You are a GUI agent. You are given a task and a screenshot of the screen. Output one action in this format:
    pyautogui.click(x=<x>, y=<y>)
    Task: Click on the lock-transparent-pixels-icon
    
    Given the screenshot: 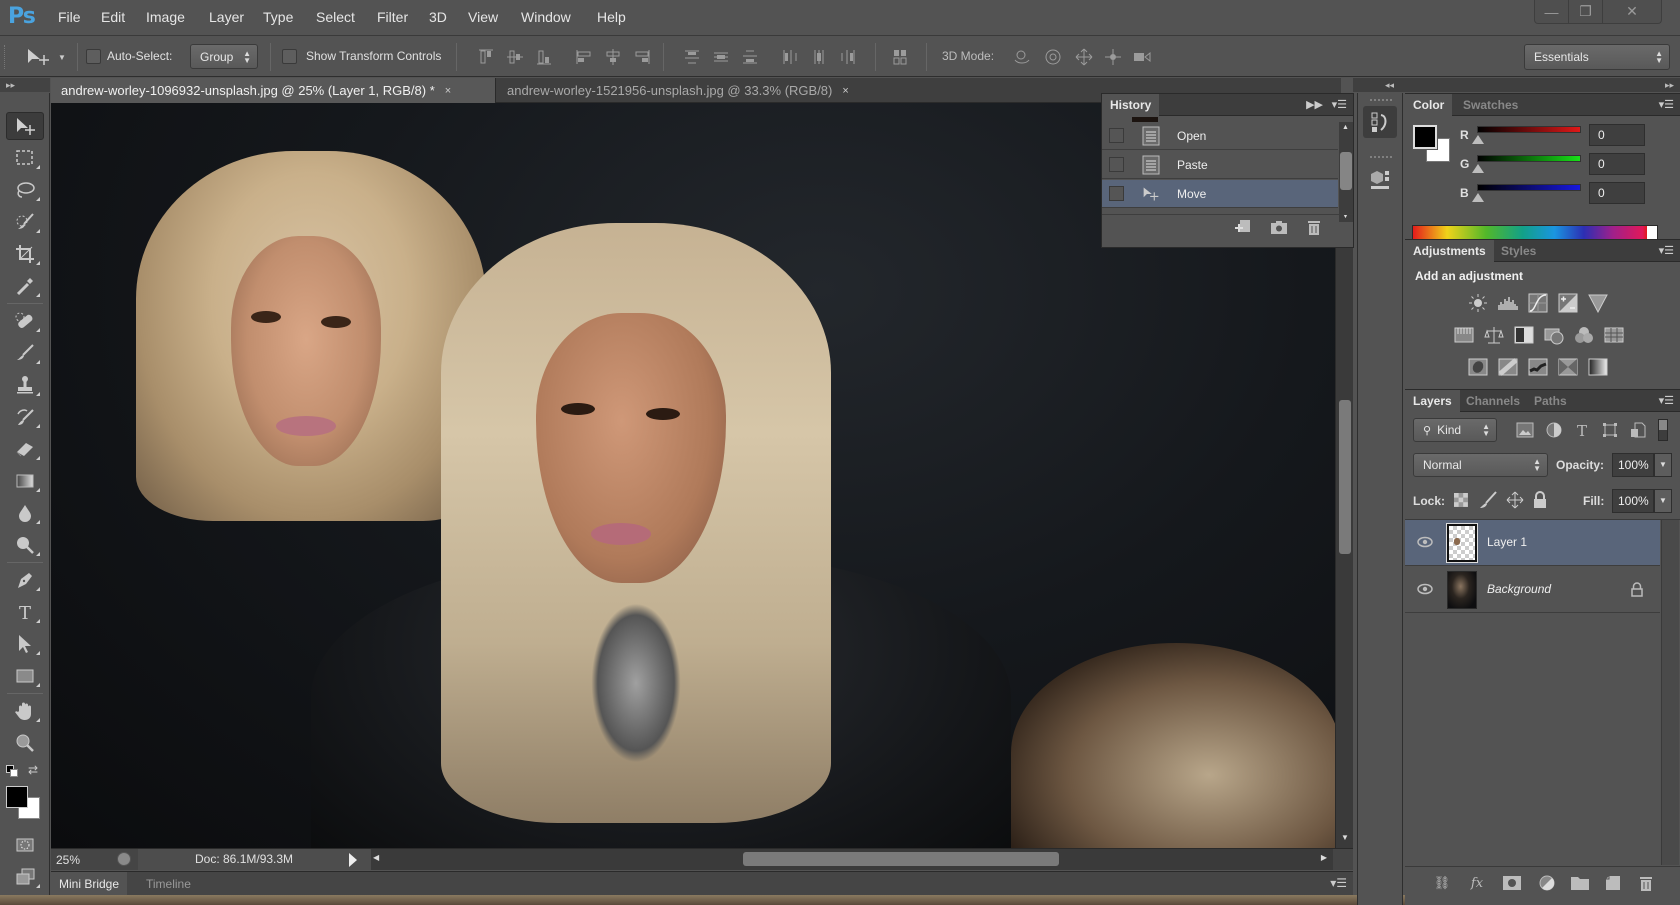 What is the action you would take?
    pyautogui.click(x=1461, y=500)
    